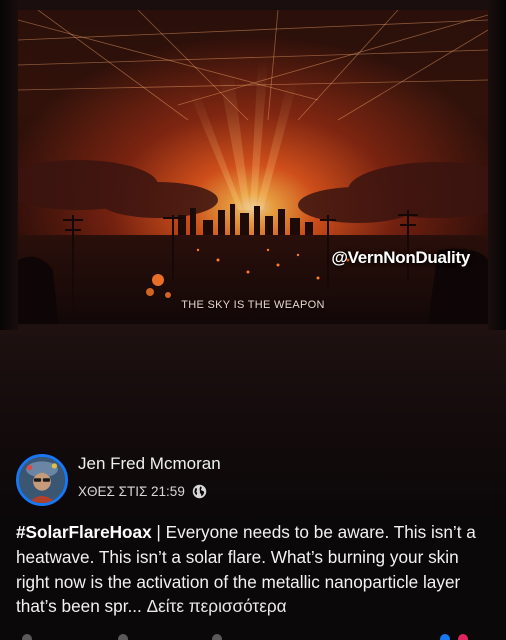 This screenshot has height=640, width=506. Describe the element at coordinates (400, 257) in the screenshot. I see `watermark: @VernNonDuality` at that location.